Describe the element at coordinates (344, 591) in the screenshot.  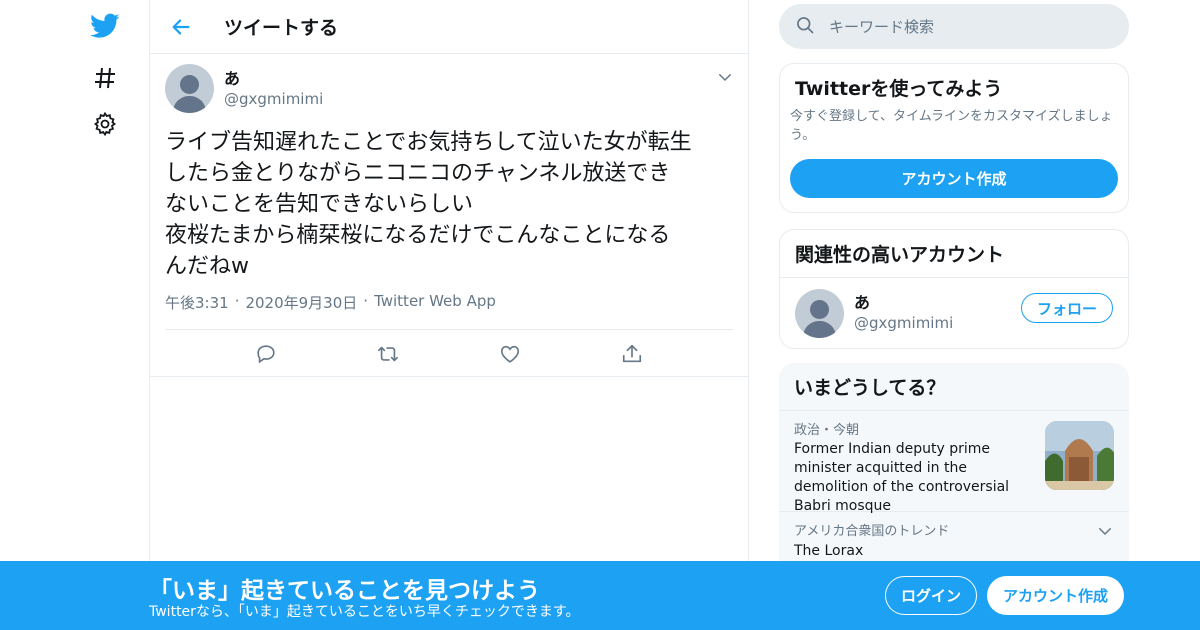
I see `banner-title: 「いま」起きていることを見つけよう` at that location.